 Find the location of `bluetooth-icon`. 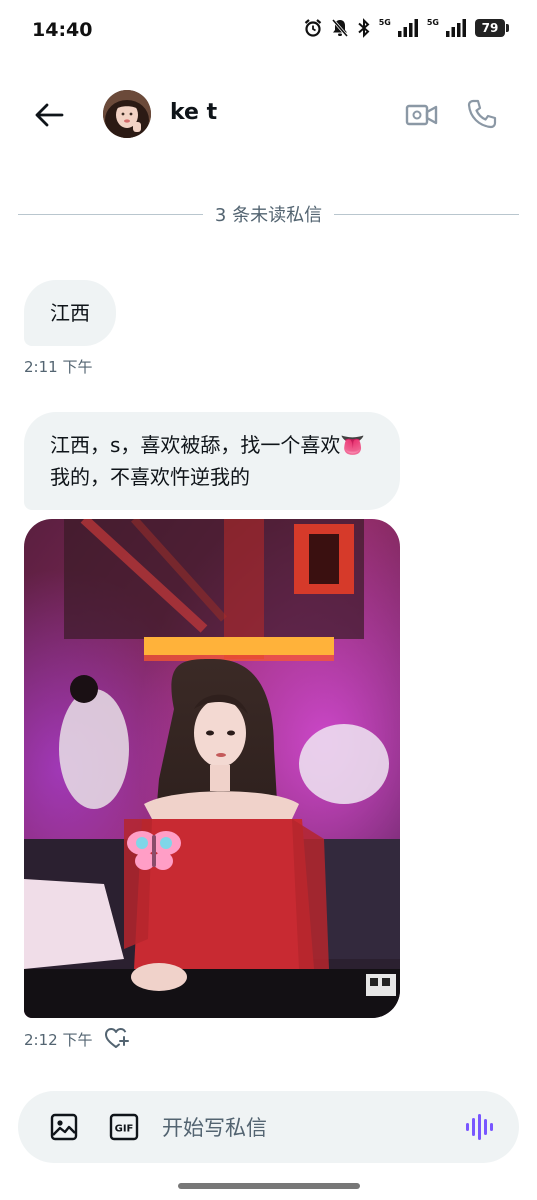

bluetooth-icon is located at coordinates (364, 28).